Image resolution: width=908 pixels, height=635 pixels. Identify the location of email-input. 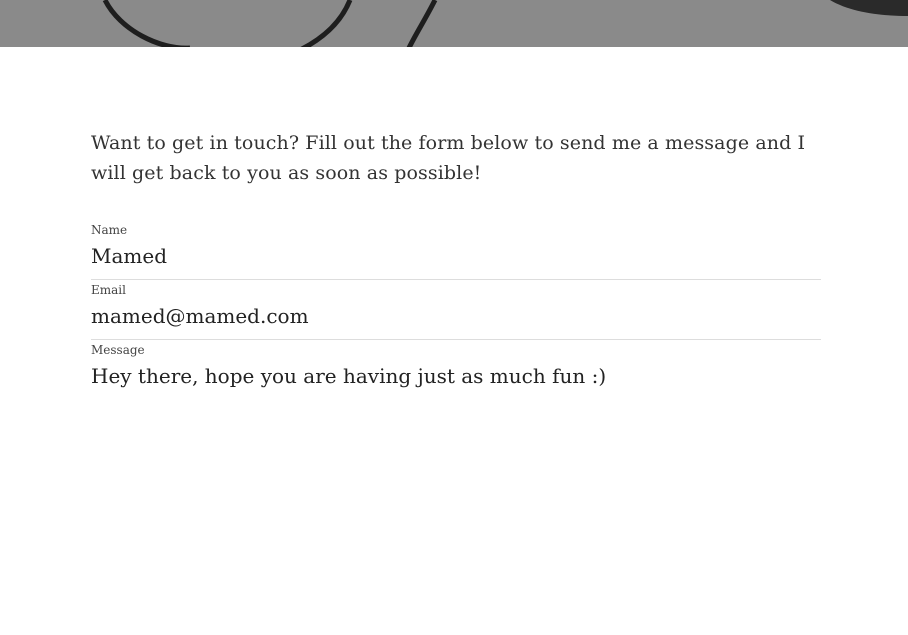
(456, 316).